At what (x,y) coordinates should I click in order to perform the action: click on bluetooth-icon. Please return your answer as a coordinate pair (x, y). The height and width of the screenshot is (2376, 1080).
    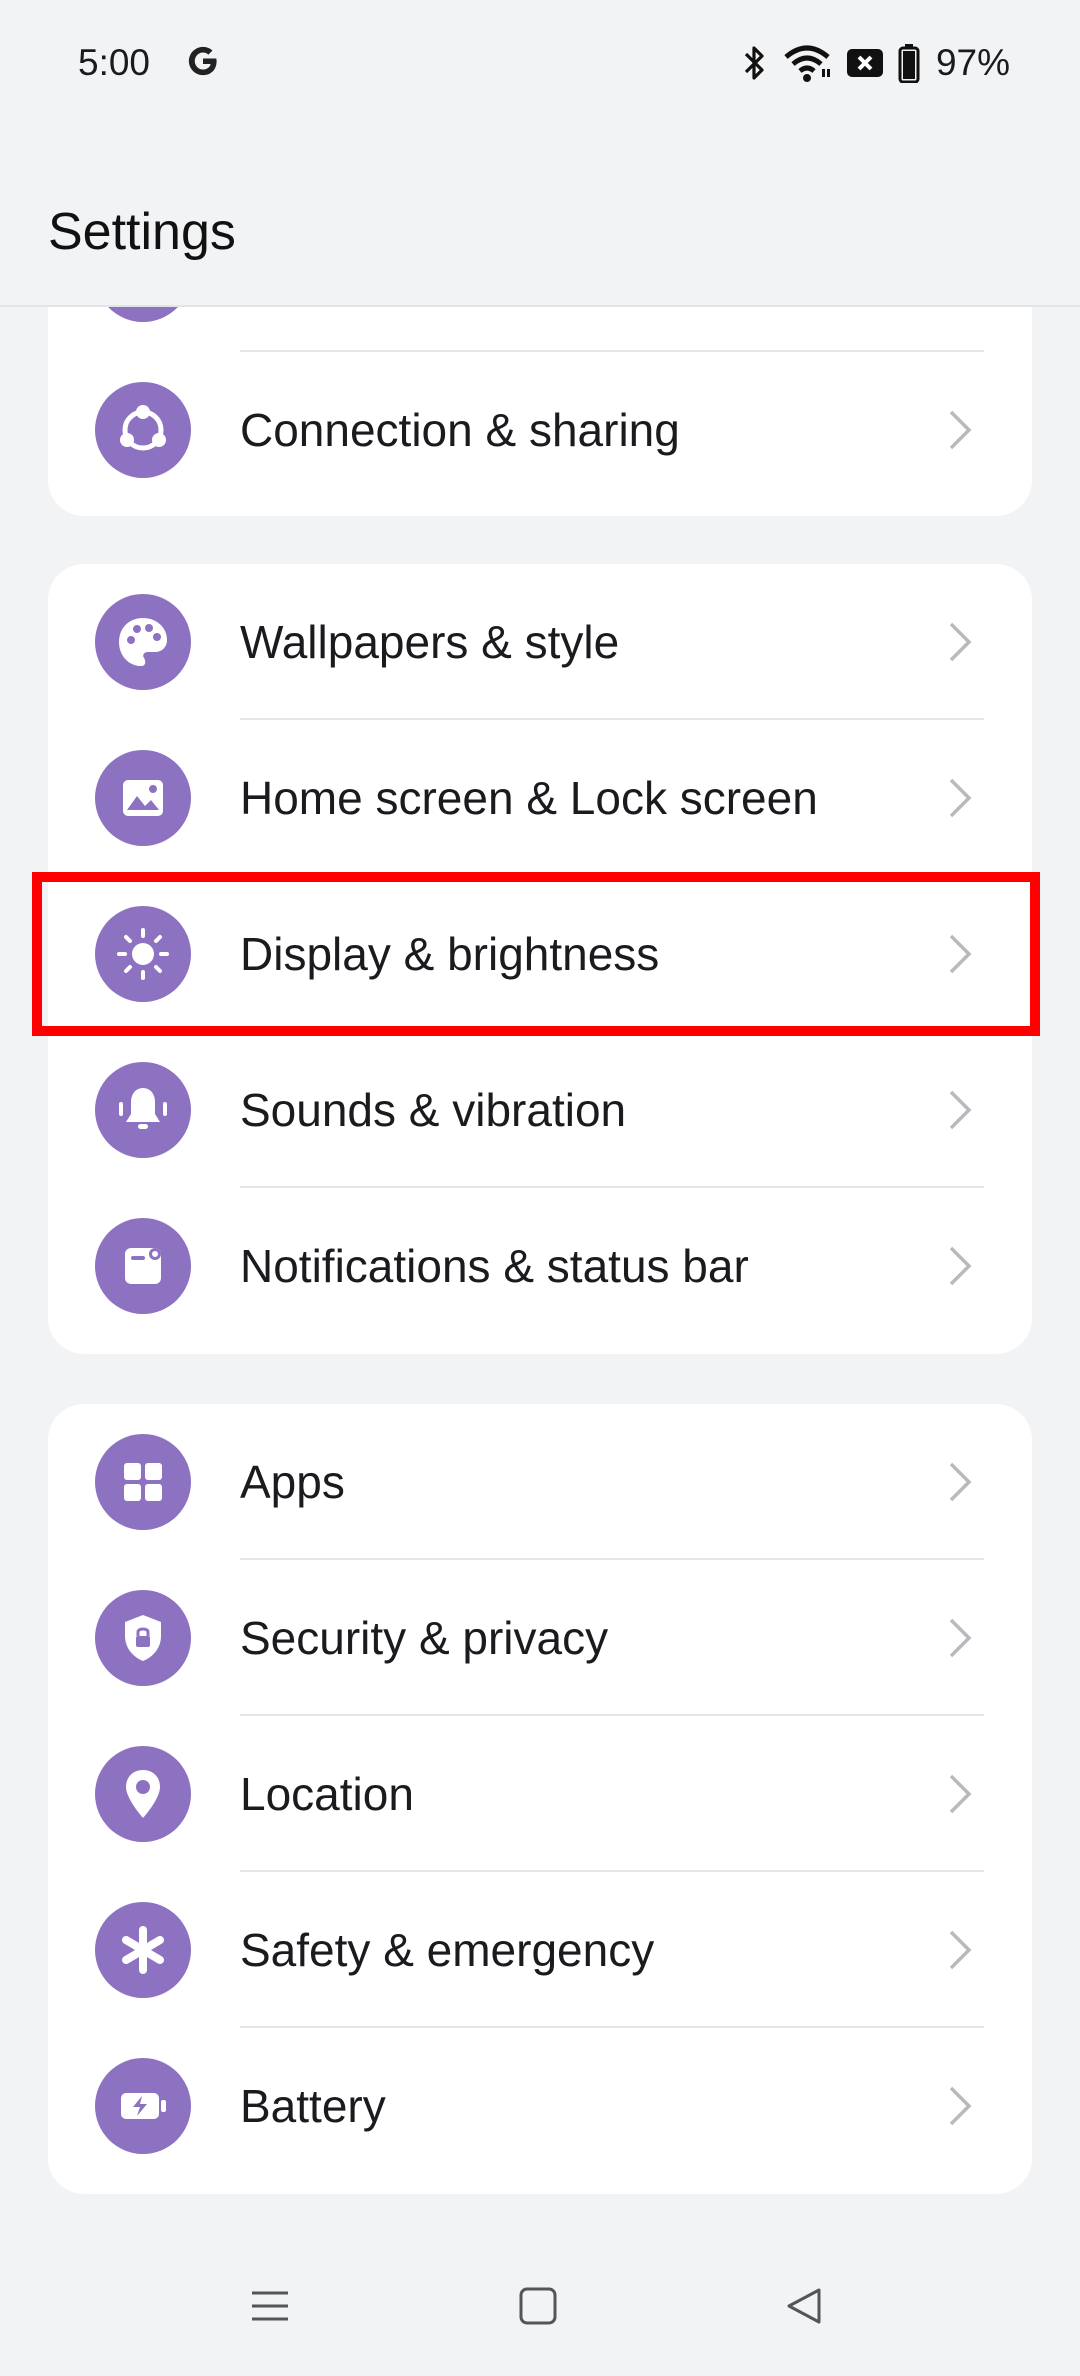
    Looking at the image, I should click on (754, 63).